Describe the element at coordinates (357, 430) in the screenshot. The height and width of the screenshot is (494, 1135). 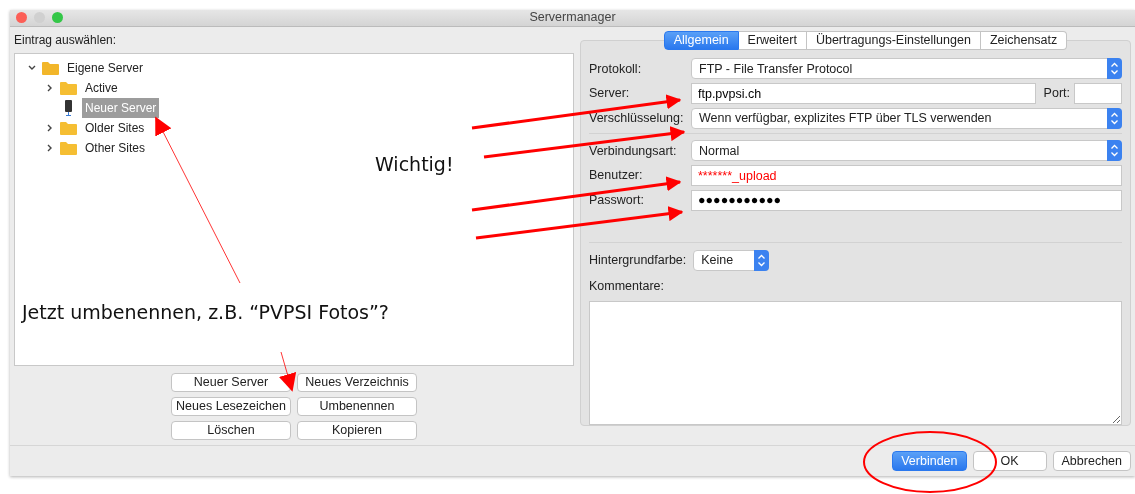
I see `tree-action-button: Kopieren` at that location.